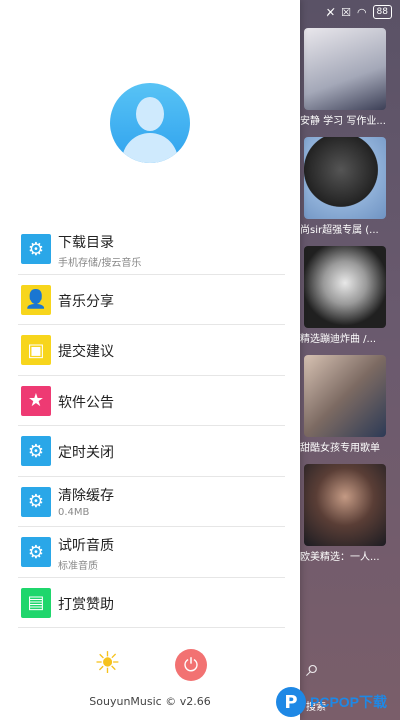 This screenshot has height=720, width=400. What do you see at coordinates (36, 350) in the screenshot?
I see `gift-icon: ▣` at bounding box center [36, 350].